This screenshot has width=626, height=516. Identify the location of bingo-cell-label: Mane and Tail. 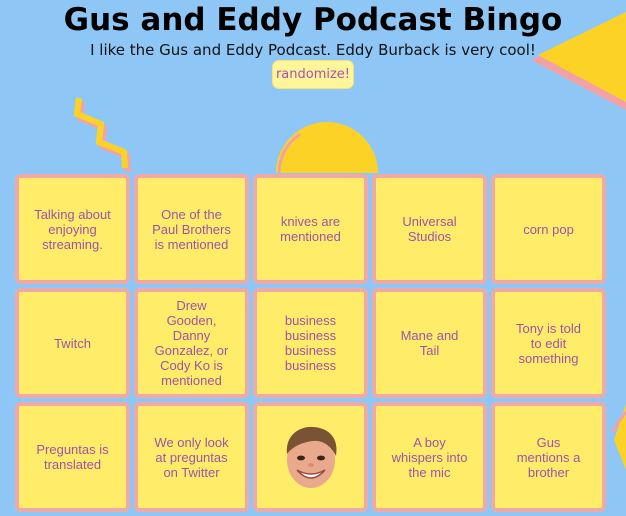
(429, 343).